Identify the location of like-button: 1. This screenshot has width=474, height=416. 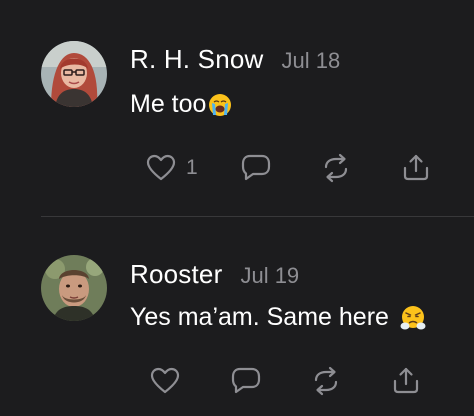
(172, 168).